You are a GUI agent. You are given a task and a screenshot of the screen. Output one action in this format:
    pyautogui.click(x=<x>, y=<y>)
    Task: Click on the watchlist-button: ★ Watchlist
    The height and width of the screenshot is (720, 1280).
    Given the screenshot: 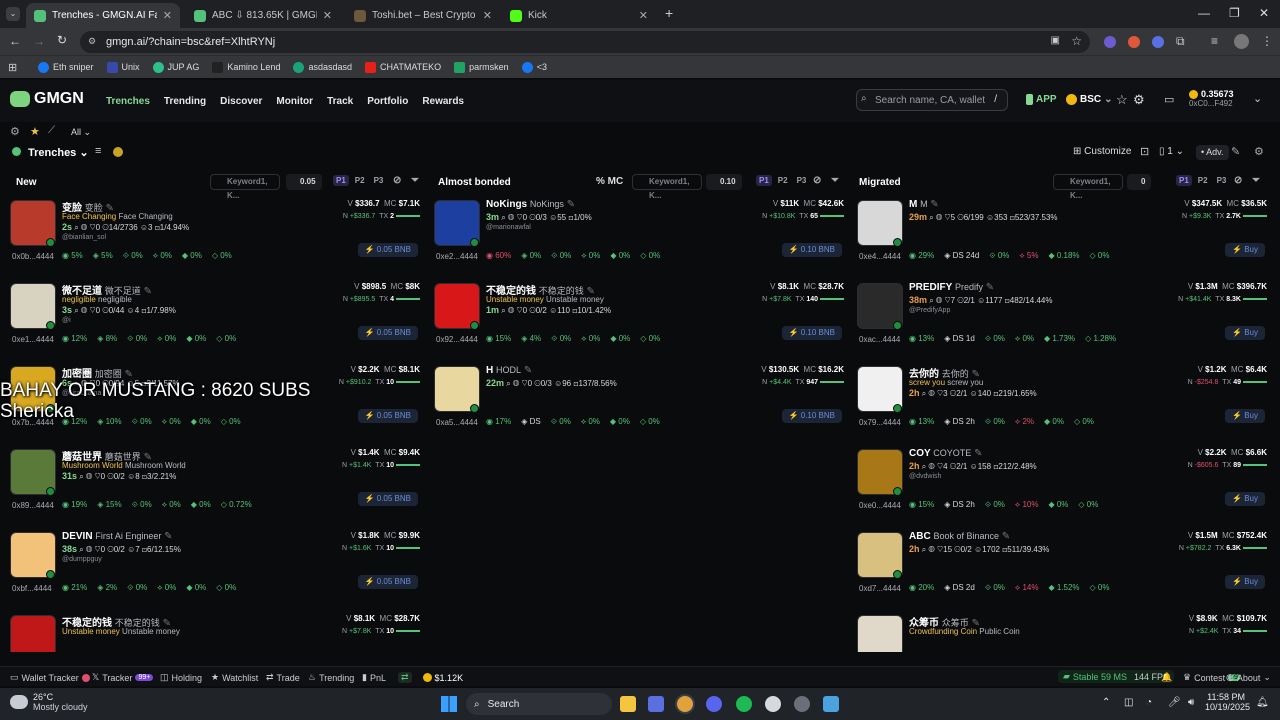 What is the action you would take?
    pyautogui.click(x=234, y=677)
    